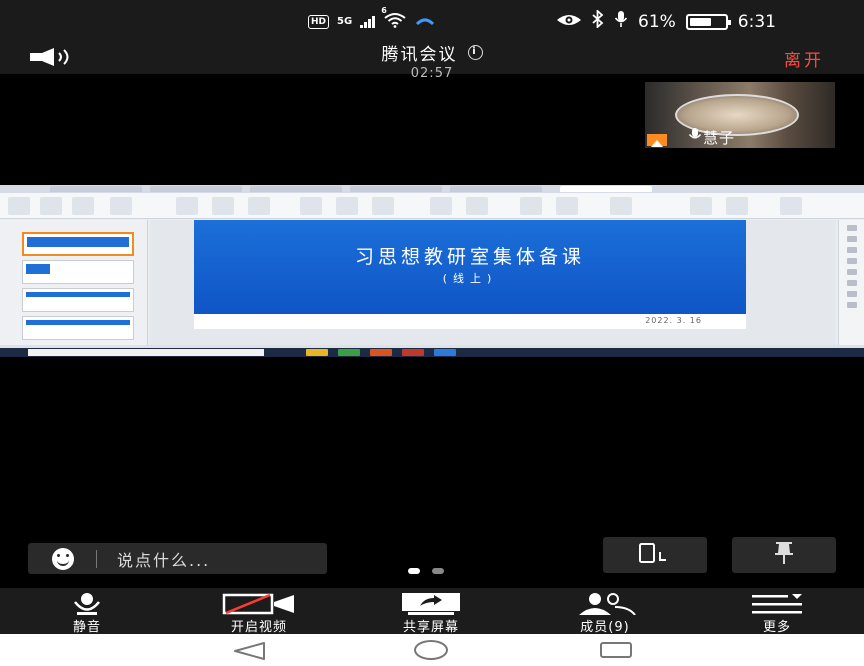 Image resolution: width=864 pixels, height=666 pixels. Describe the element at coordinates (616, 650) in the screenshot. I see `recent-apps-icon` at that location.